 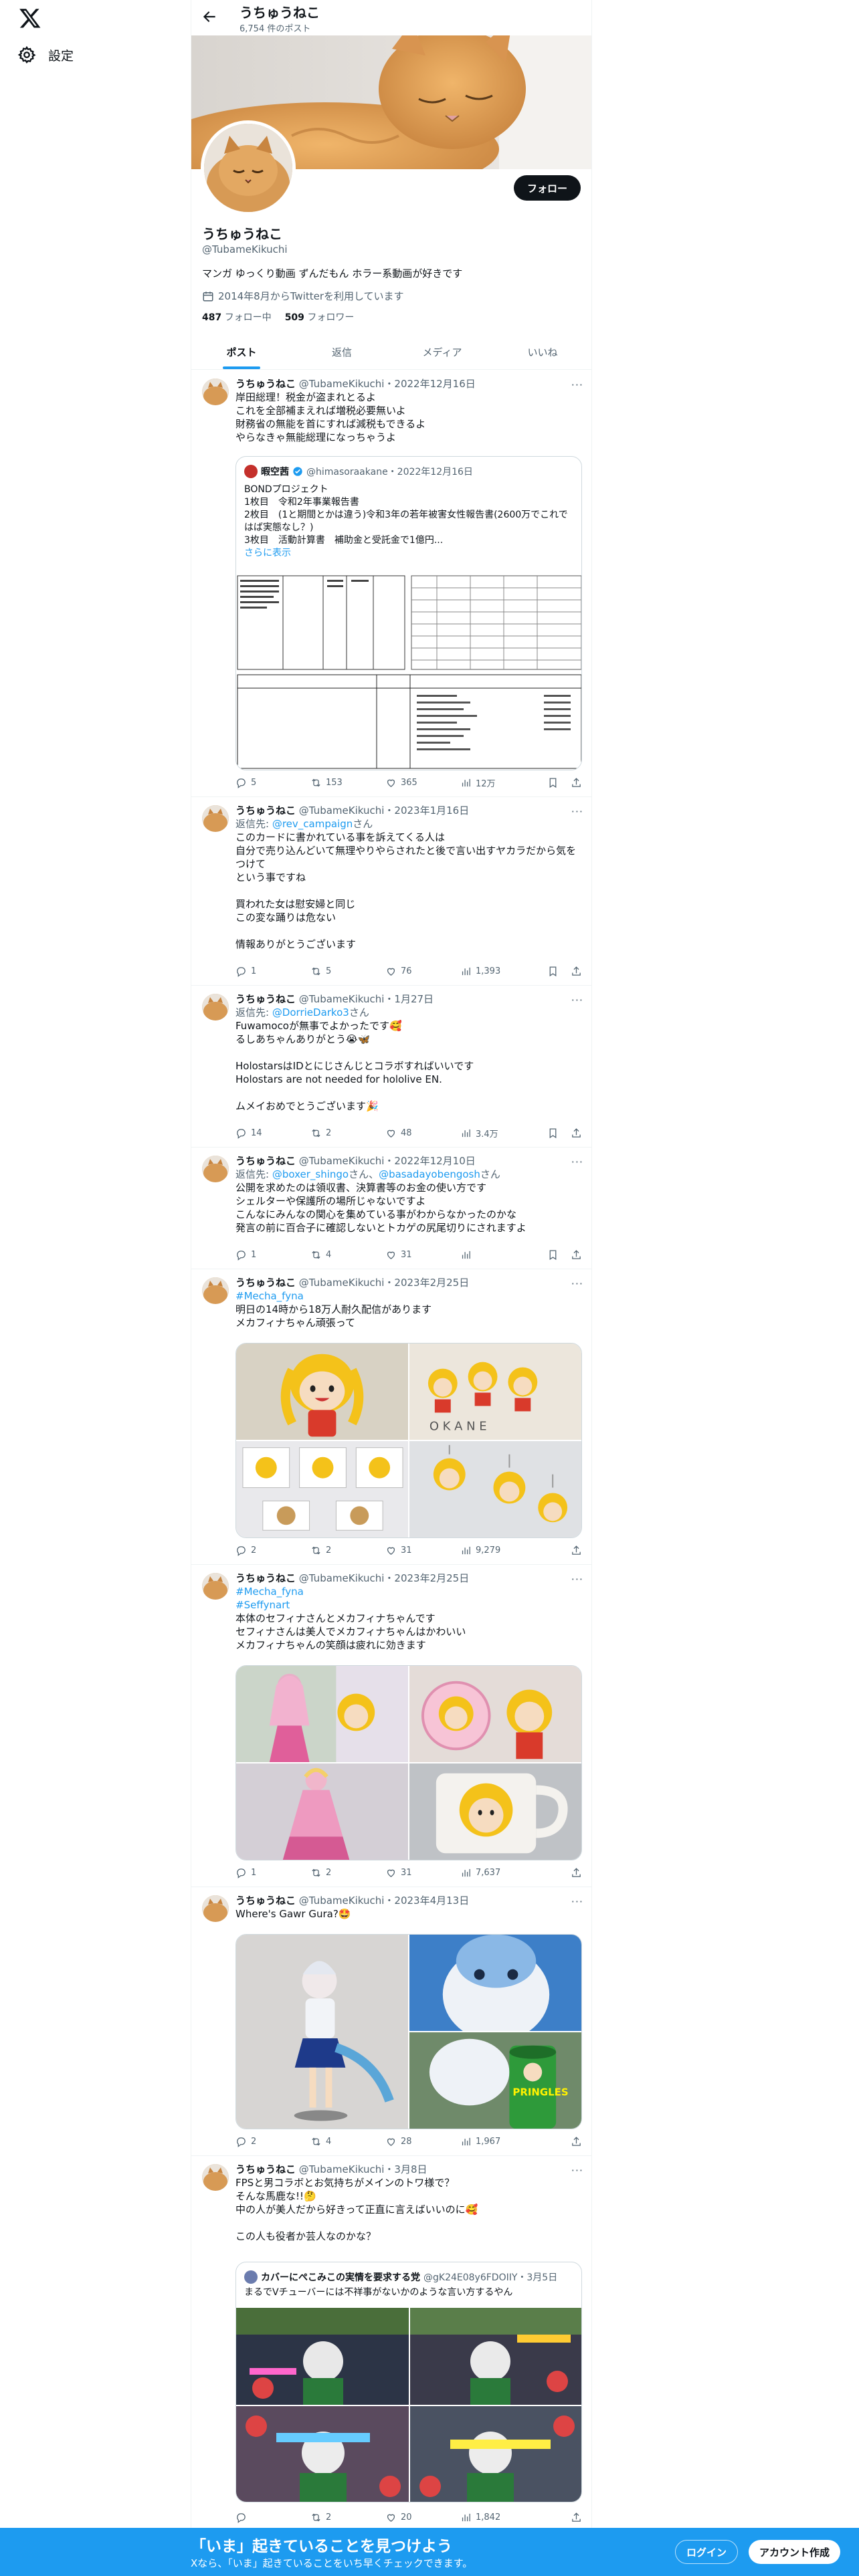 I want to click on media-image: PRINGLES, so click(x=495, y=2080).